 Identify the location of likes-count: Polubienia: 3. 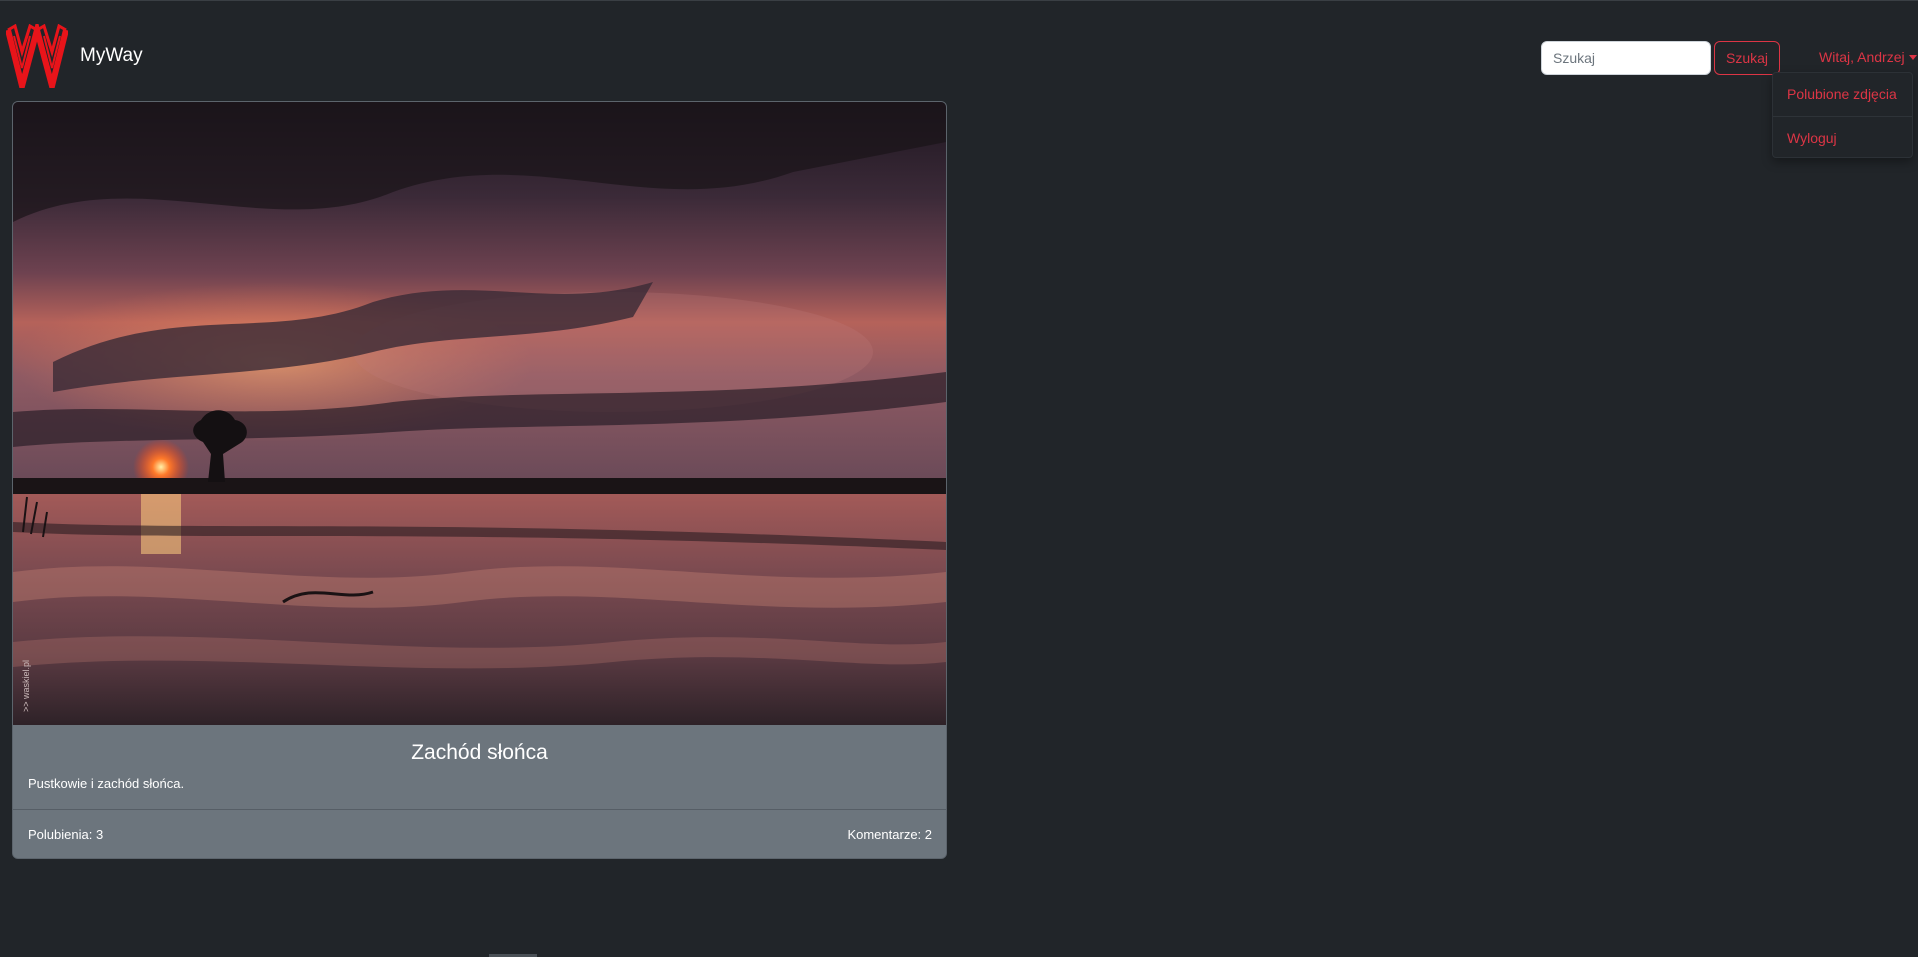
(66, 834).